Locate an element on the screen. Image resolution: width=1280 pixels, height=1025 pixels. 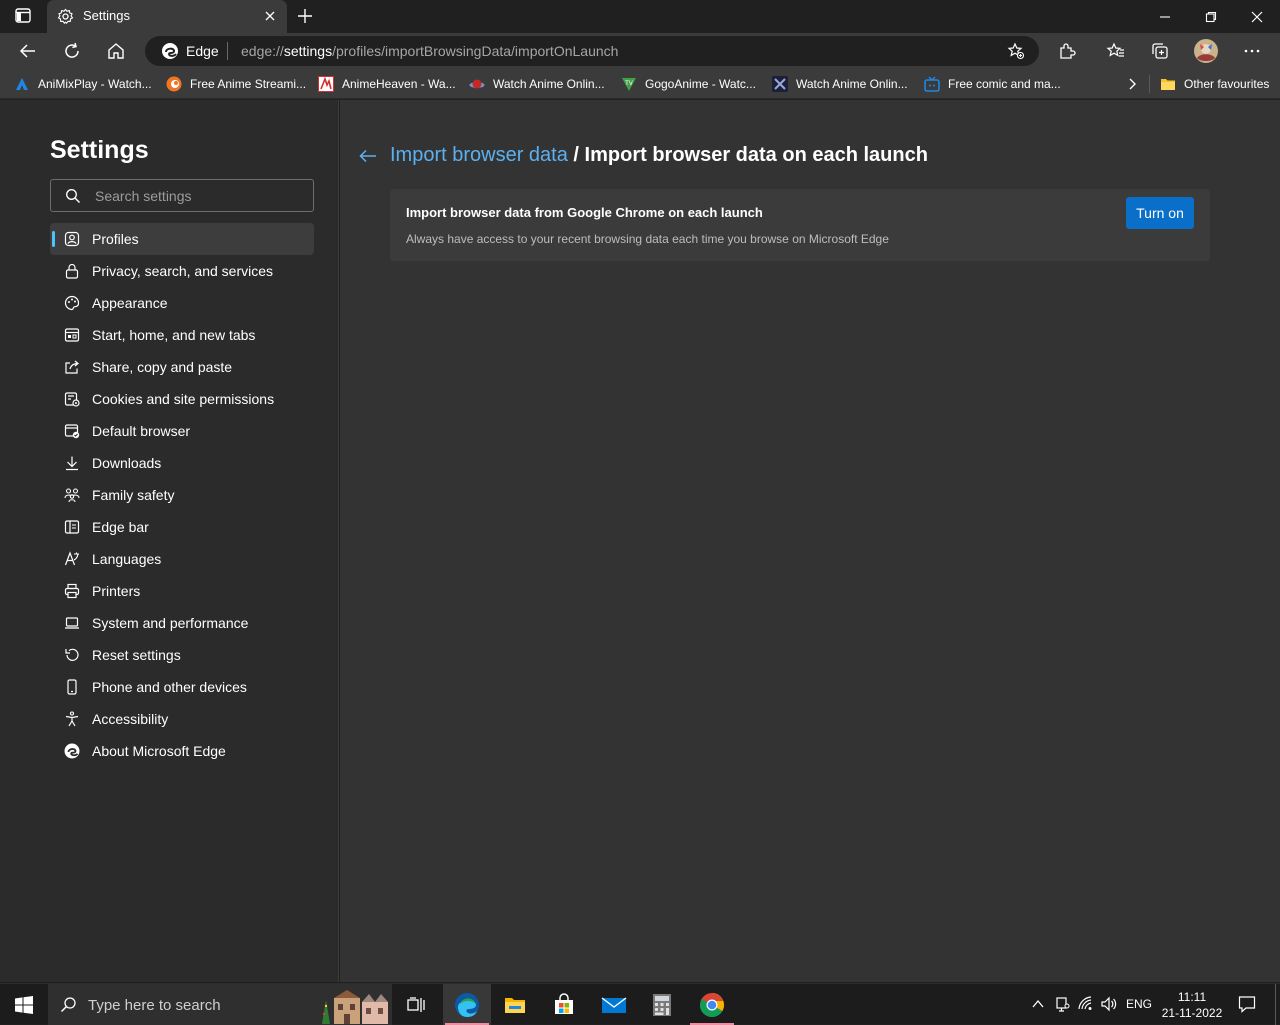
download-icon is located at coordinates (72, 463).